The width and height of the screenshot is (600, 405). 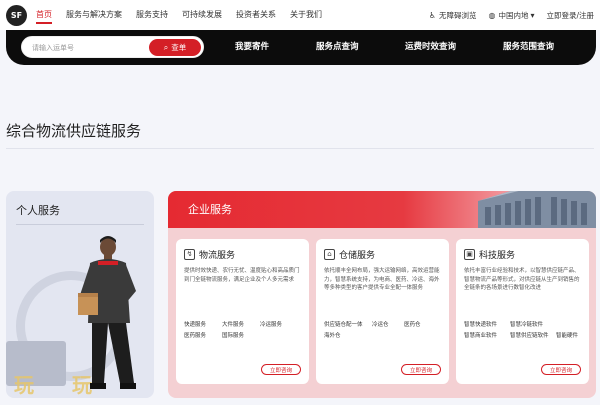 What do you see at coordinates (570, 15) in the screenshot?
I see `login-link: 立即登录/注册` at bounding box center [570, 15].